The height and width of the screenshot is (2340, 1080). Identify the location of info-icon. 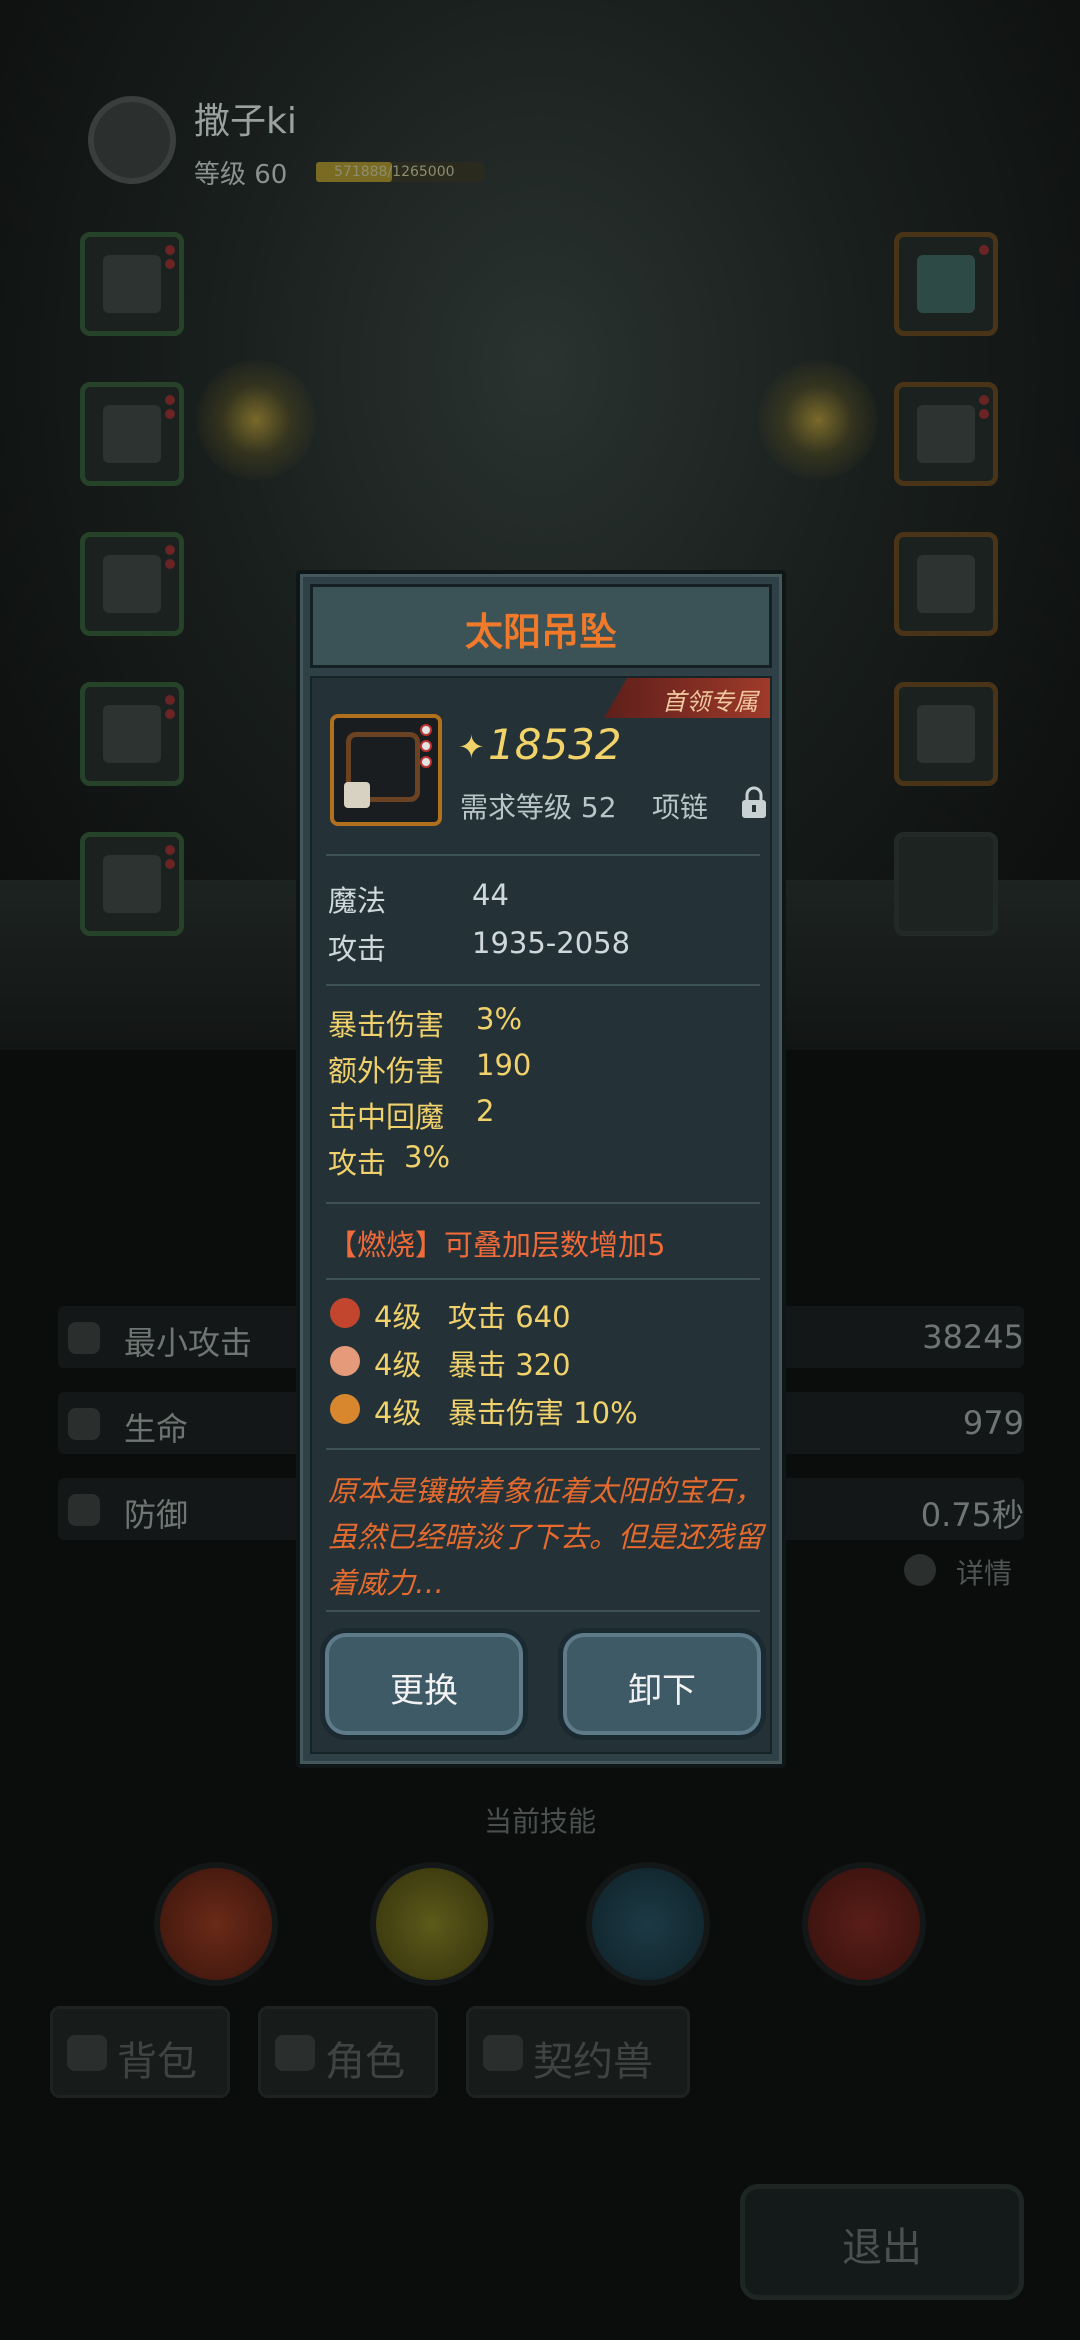
(920, 1570).